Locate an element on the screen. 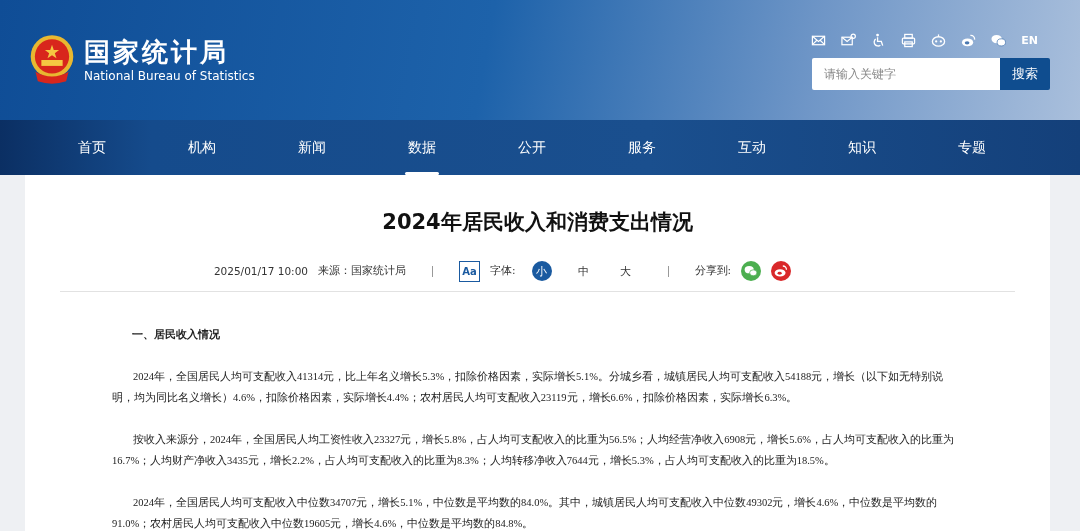 The width and height of the screenshot is (1080, 531). wechat-share-icon is located at coordinates (751, 271).